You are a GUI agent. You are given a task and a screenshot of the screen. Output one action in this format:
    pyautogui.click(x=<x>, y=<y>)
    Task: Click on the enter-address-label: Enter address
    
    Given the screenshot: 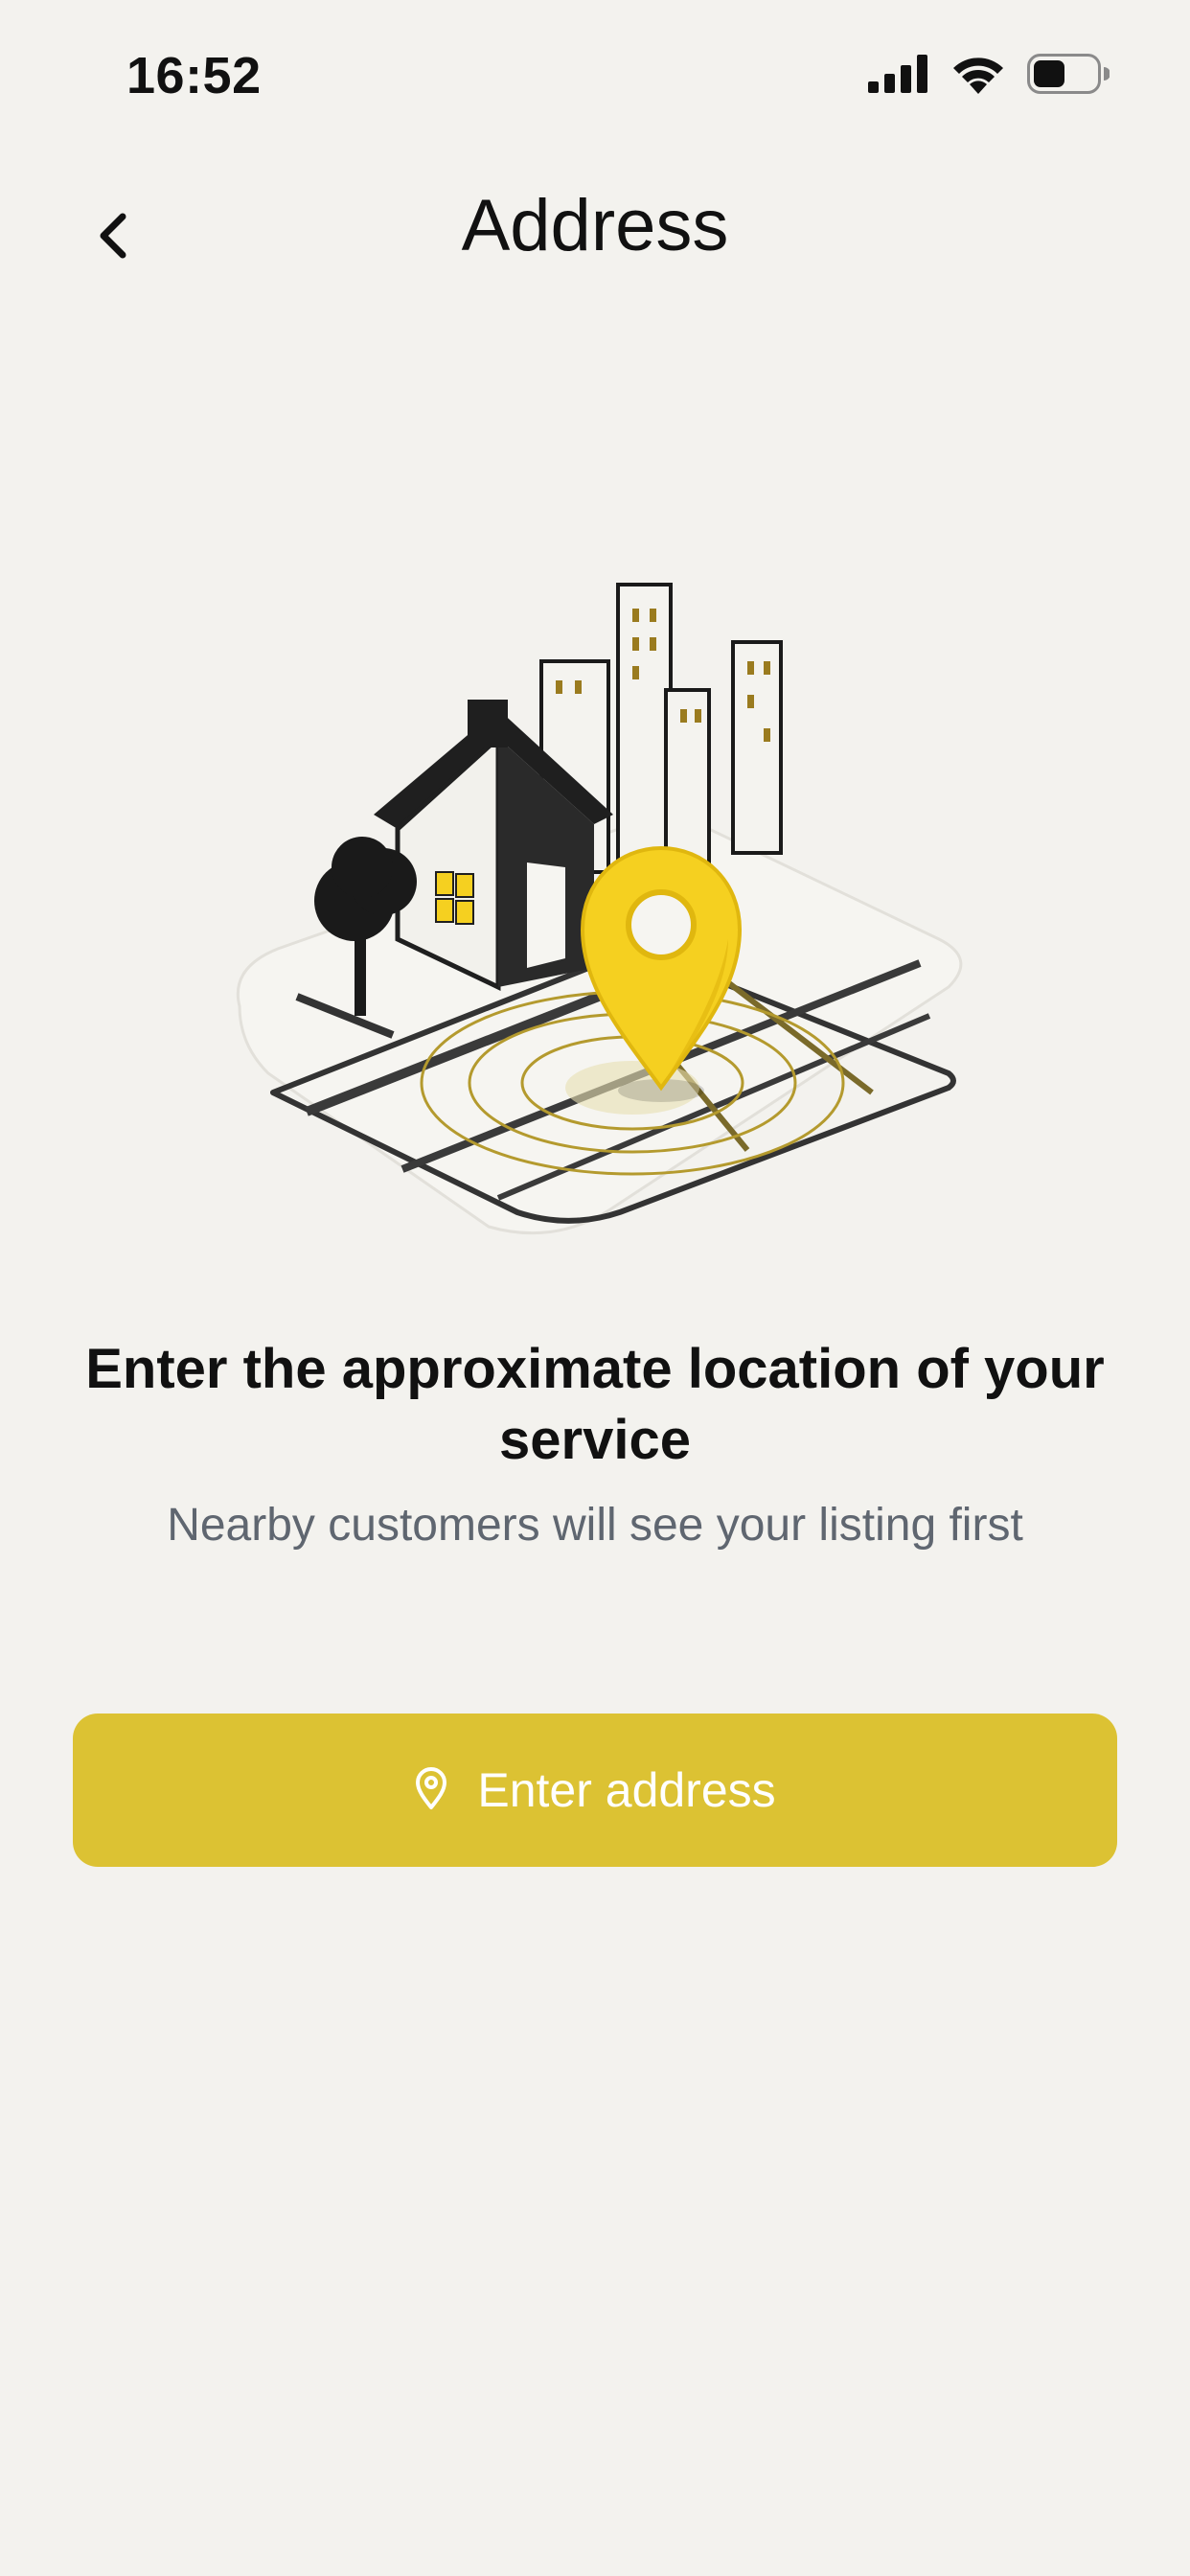 What is the action you would take?
    pyautogui.click(x=626, y=1790)
    